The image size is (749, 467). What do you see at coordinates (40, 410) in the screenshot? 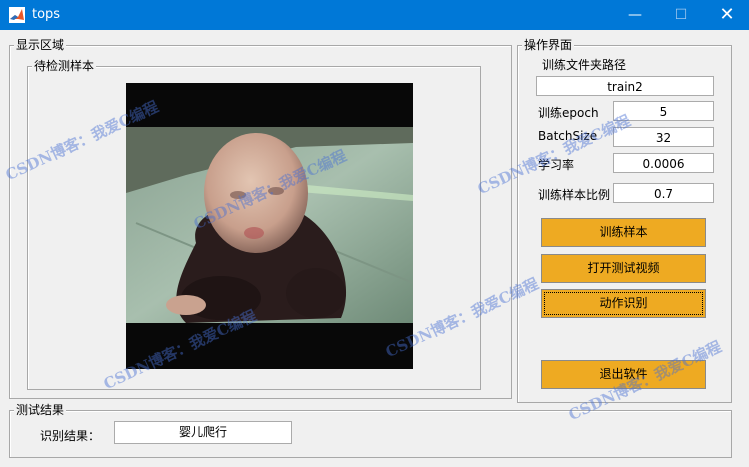
I see `result-panel-title: 测试结果` at bounding box center [40, 410].